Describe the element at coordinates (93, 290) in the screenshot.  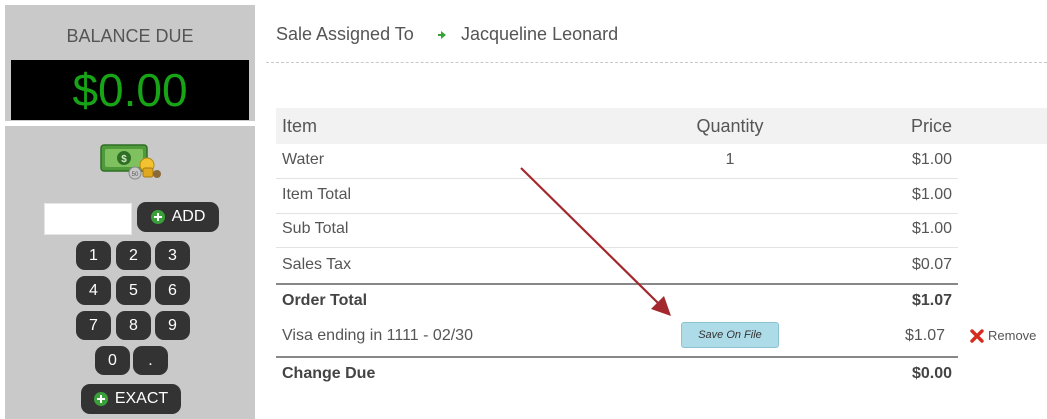
I see `key-4: 4` at that location.